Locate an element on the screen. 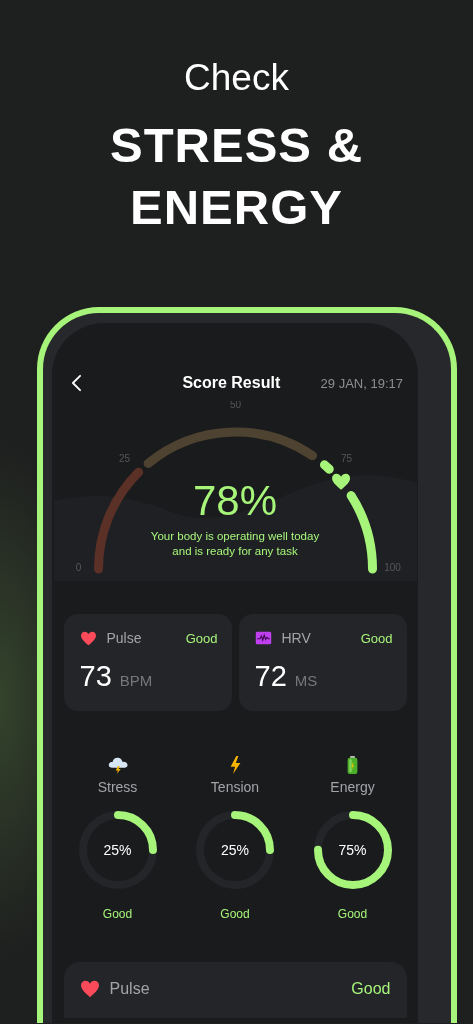 The width and height of the screenshot is (473, 1024). unit-label: MS is located at coordinates (306, 680).